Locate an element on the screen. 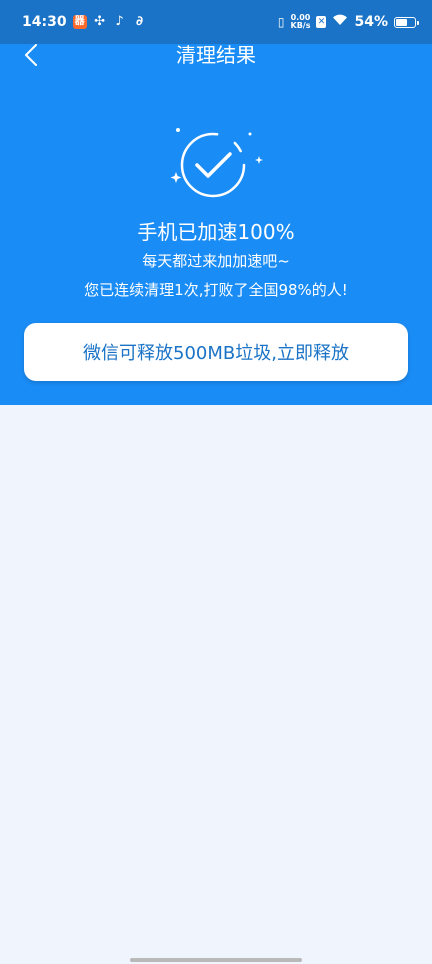 The width and height of the screenshot is (432, 964). link-icon: ∂ is located at coordinates (140, 21).